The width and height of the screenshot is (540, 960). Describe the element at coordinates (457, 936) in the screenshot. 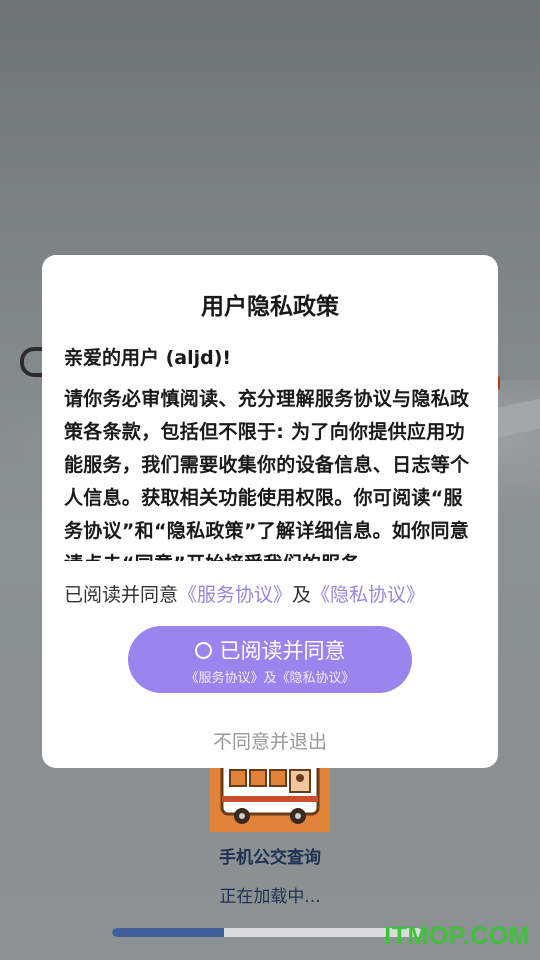

I see `watermark-logo: ITMOP.COM` at that location.